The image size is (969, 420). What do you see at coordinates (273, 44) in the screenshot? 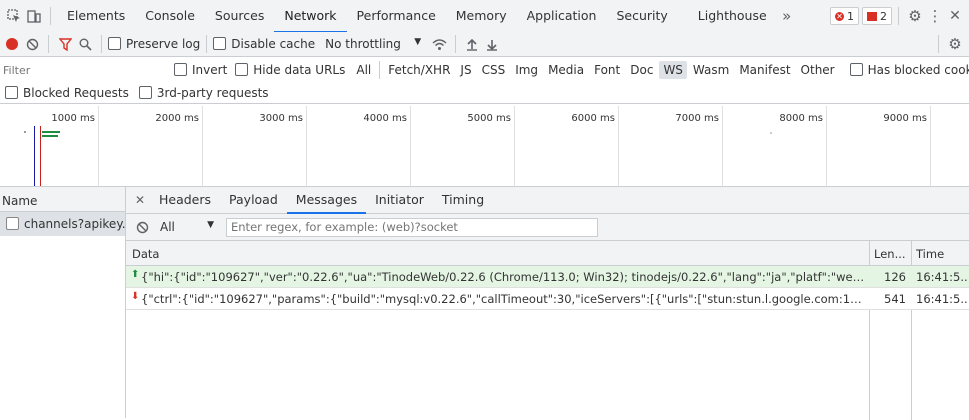
I see `disable-cache-label: Disable cache` at bounding box center [273, 44].